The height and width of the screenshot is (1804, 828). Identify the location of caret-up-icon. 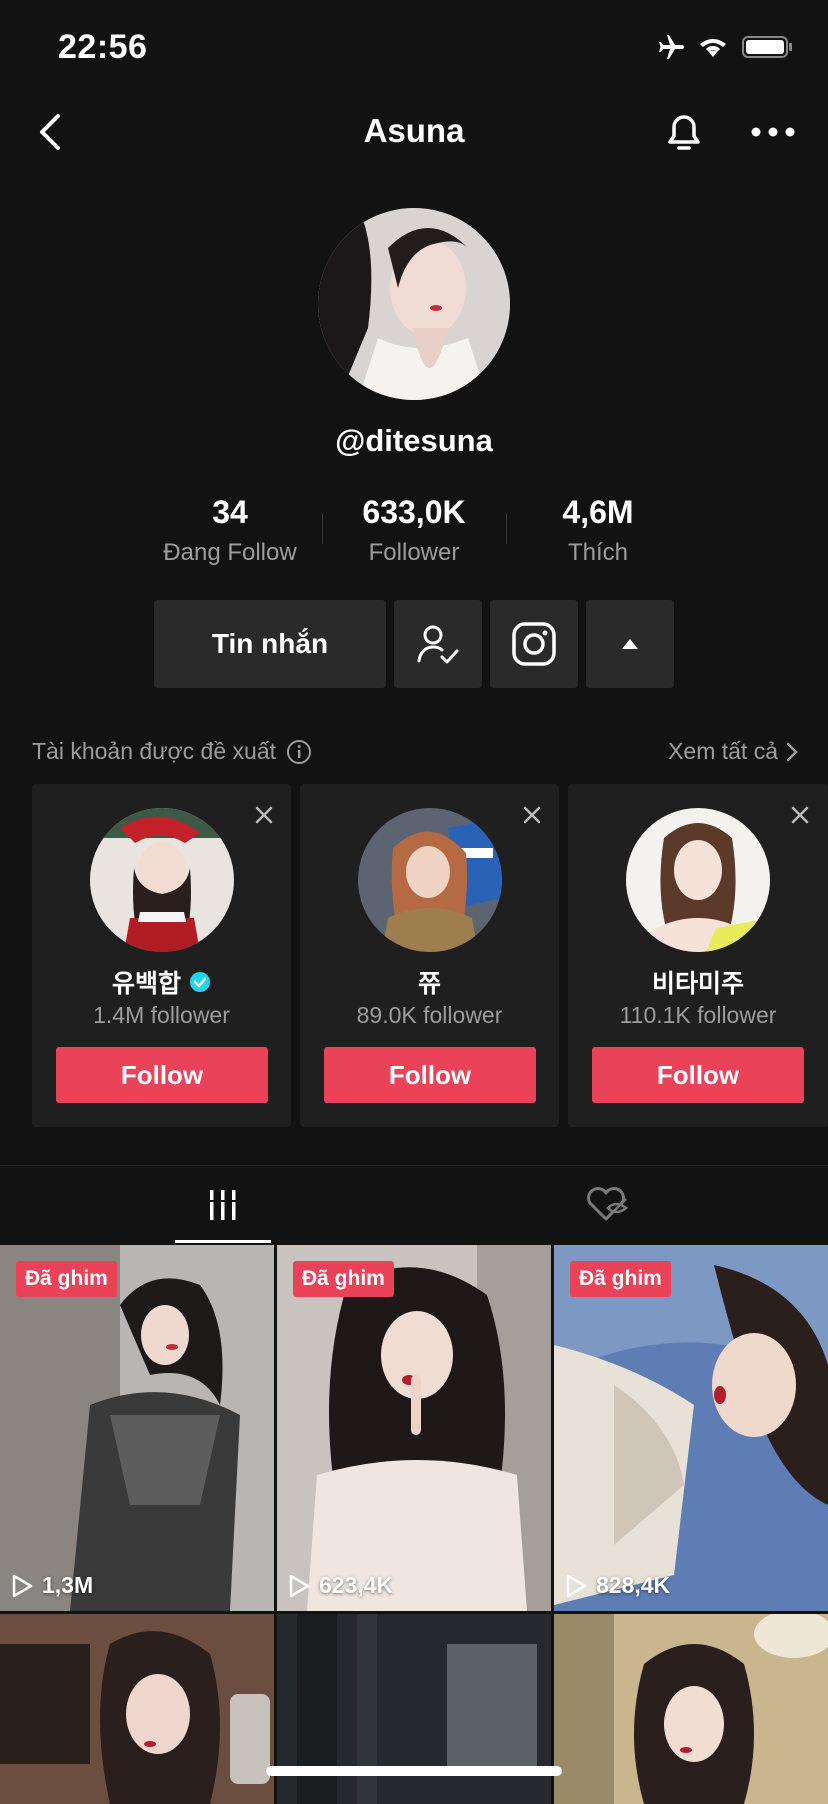
(630, 644).